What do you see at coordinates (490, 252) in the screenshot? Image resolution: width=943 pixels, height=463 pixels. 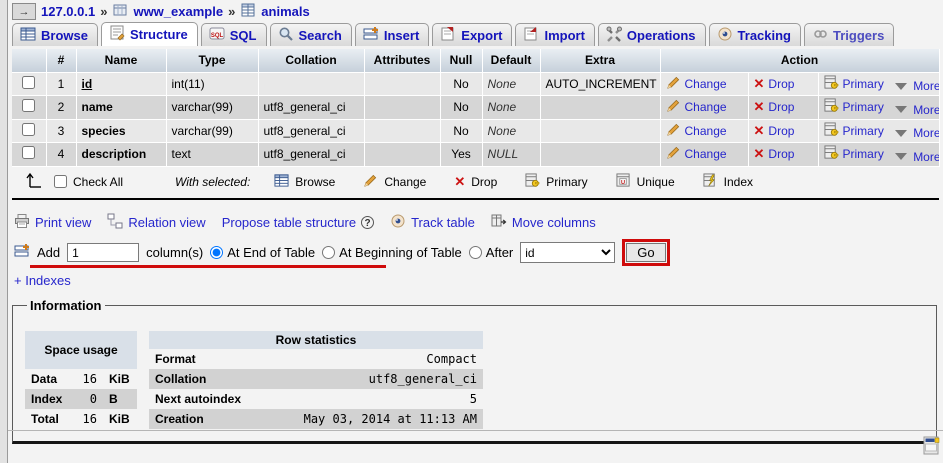 I see `radio-after: After` at bounding box center [490, 252].